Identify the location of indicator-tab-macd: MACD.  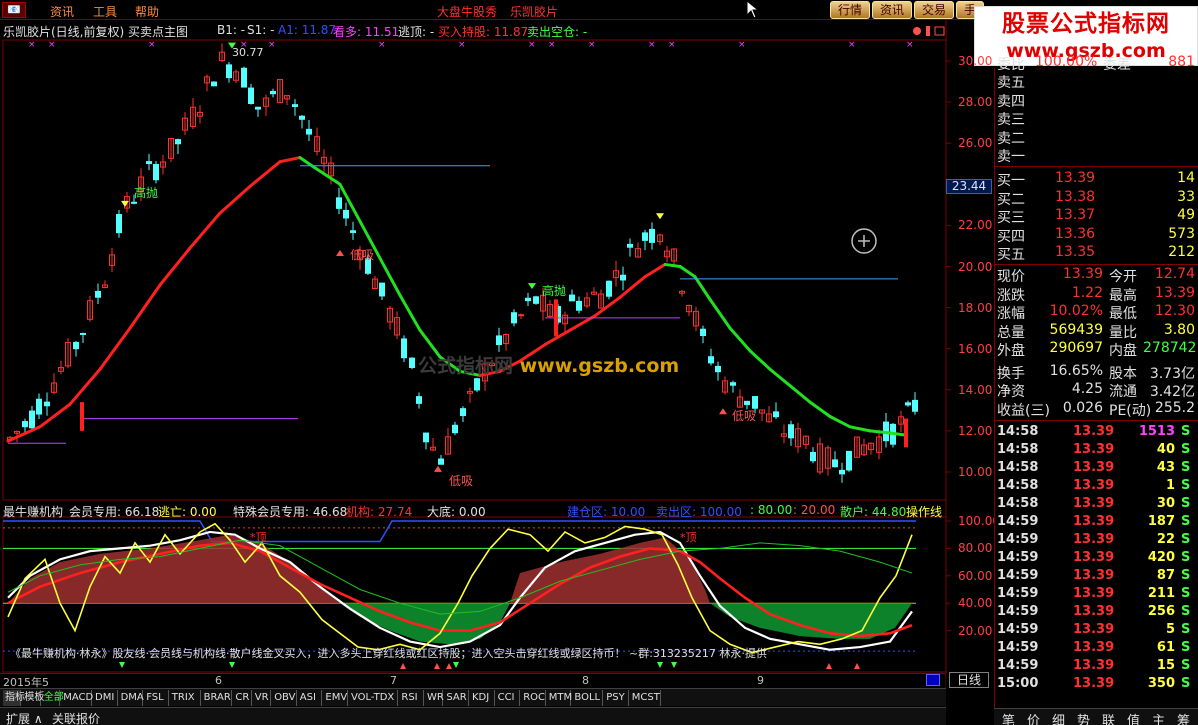
(77, 698).